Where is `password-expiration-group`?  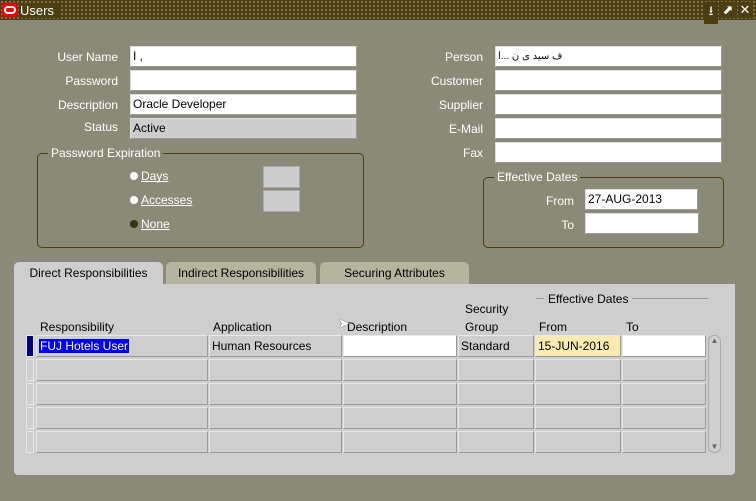
password-expiration-group is located at coordinates (200, 200).